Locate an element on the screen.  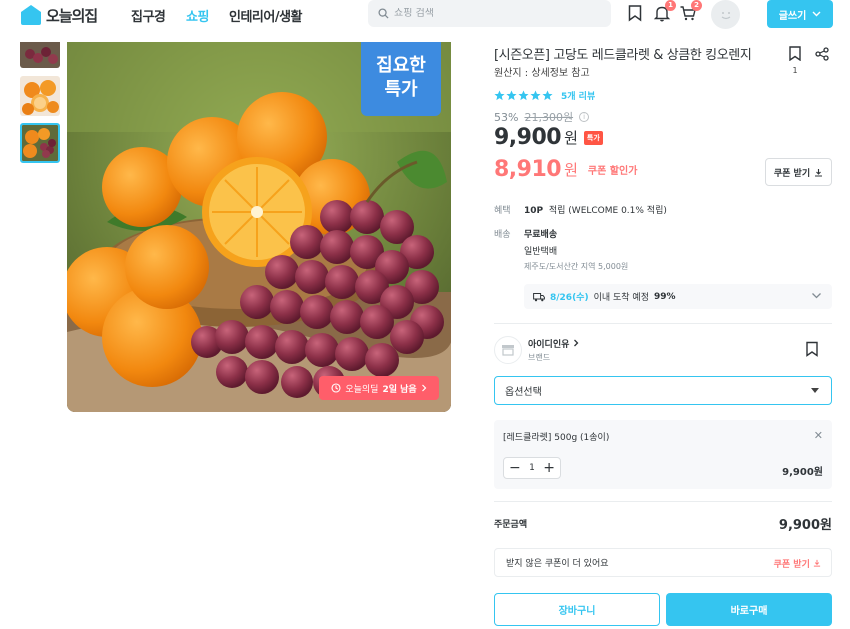
logo: 오늘의집 is located at coordinates (59, 15).